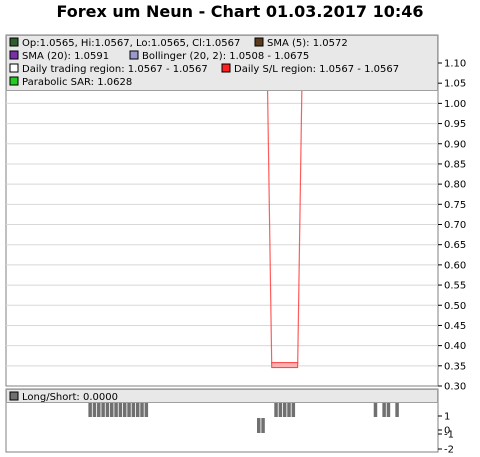 The height and width of the screenshot is (457, 480). What do you see at coordinates (455, 205) in the screenshot?
I see `y-tick-label: 0.75` at bounding box center [455, 205].